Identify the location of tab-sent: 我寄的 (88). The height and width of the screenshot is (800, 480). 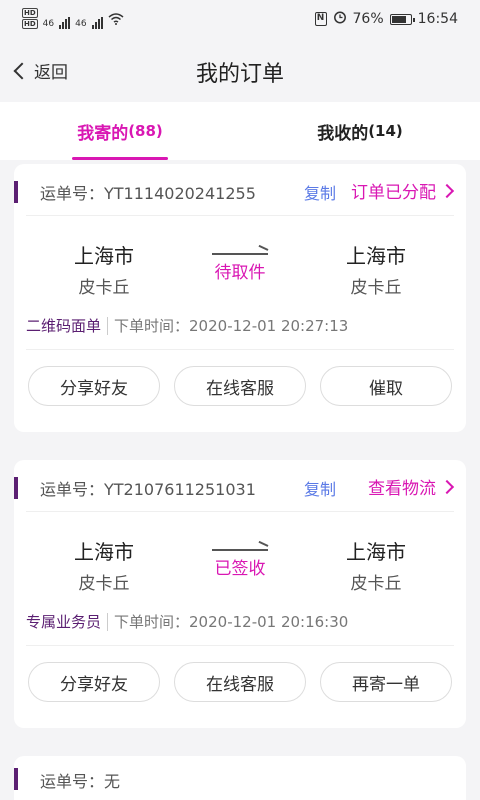
(120, 131).